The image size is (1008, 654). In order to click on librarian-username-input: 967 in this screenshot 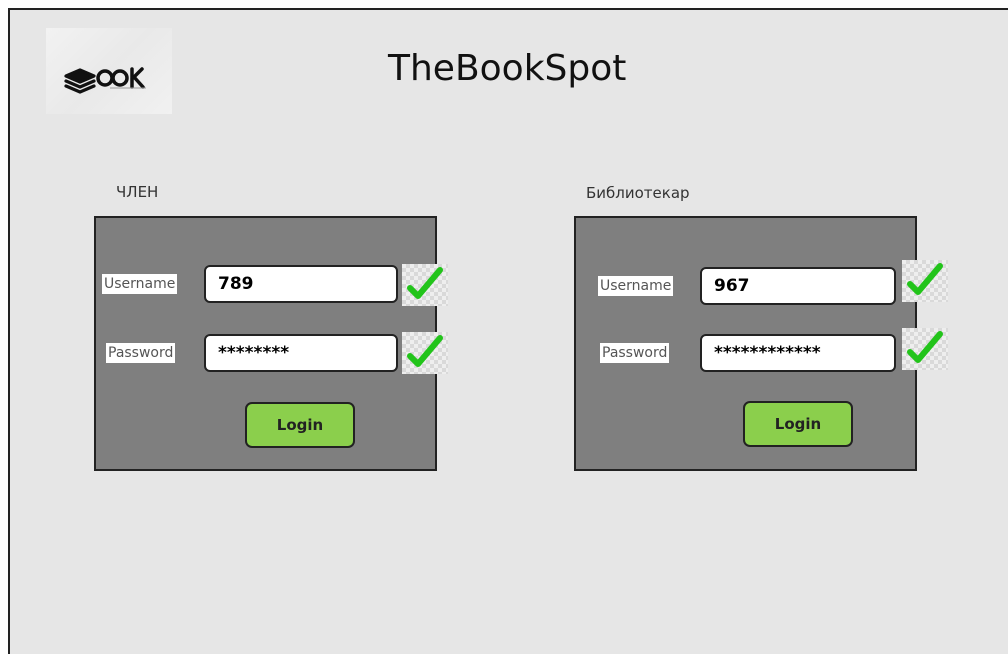, I will do `click(798, 286)`.